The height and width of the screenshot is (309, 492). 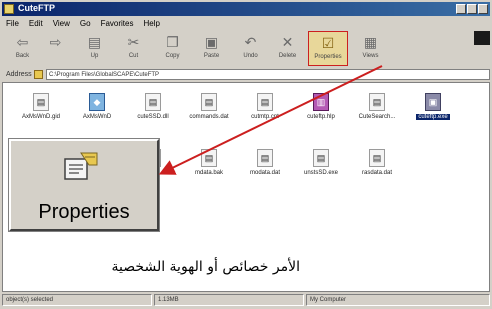 What do you see at coordinates (22, 42) in the screenshot?
I see `back-arrow-icon: ⇦` at bounding box center [22, 42].